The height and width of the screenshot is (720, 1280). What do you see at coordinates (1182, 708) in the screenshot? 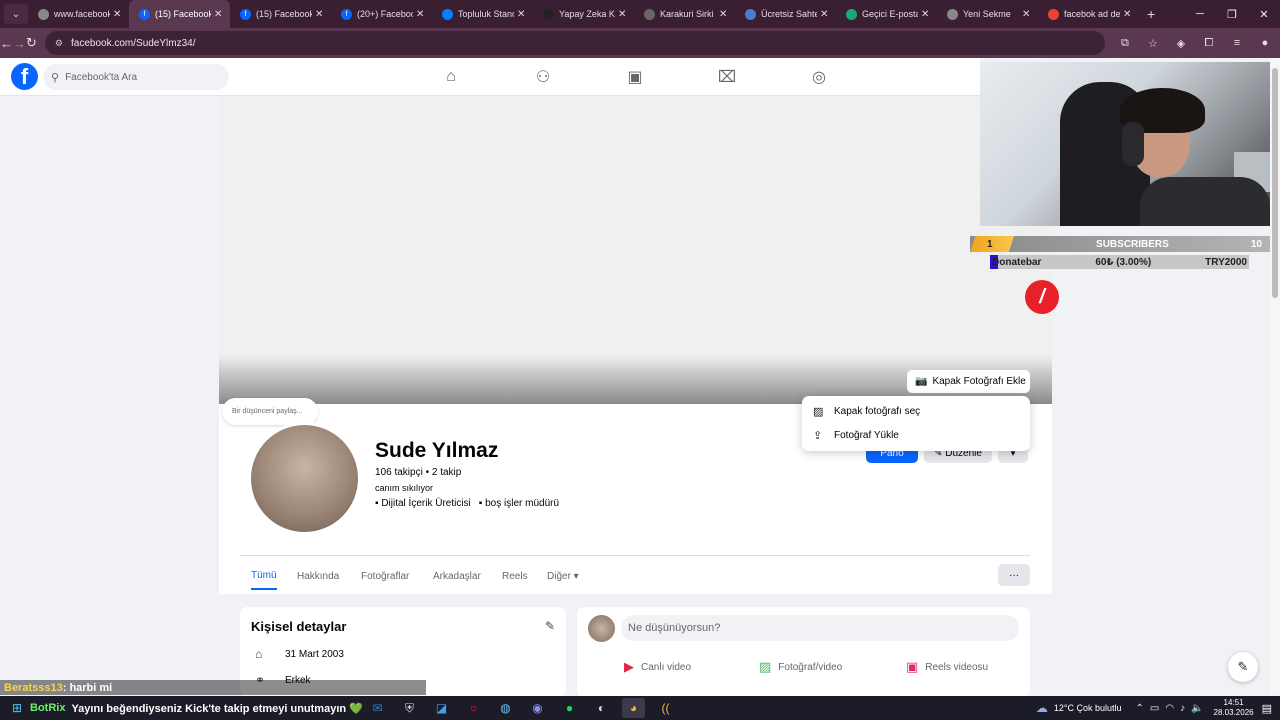
I see `mic-icon: ♪` at bounding box center [1182, 708].